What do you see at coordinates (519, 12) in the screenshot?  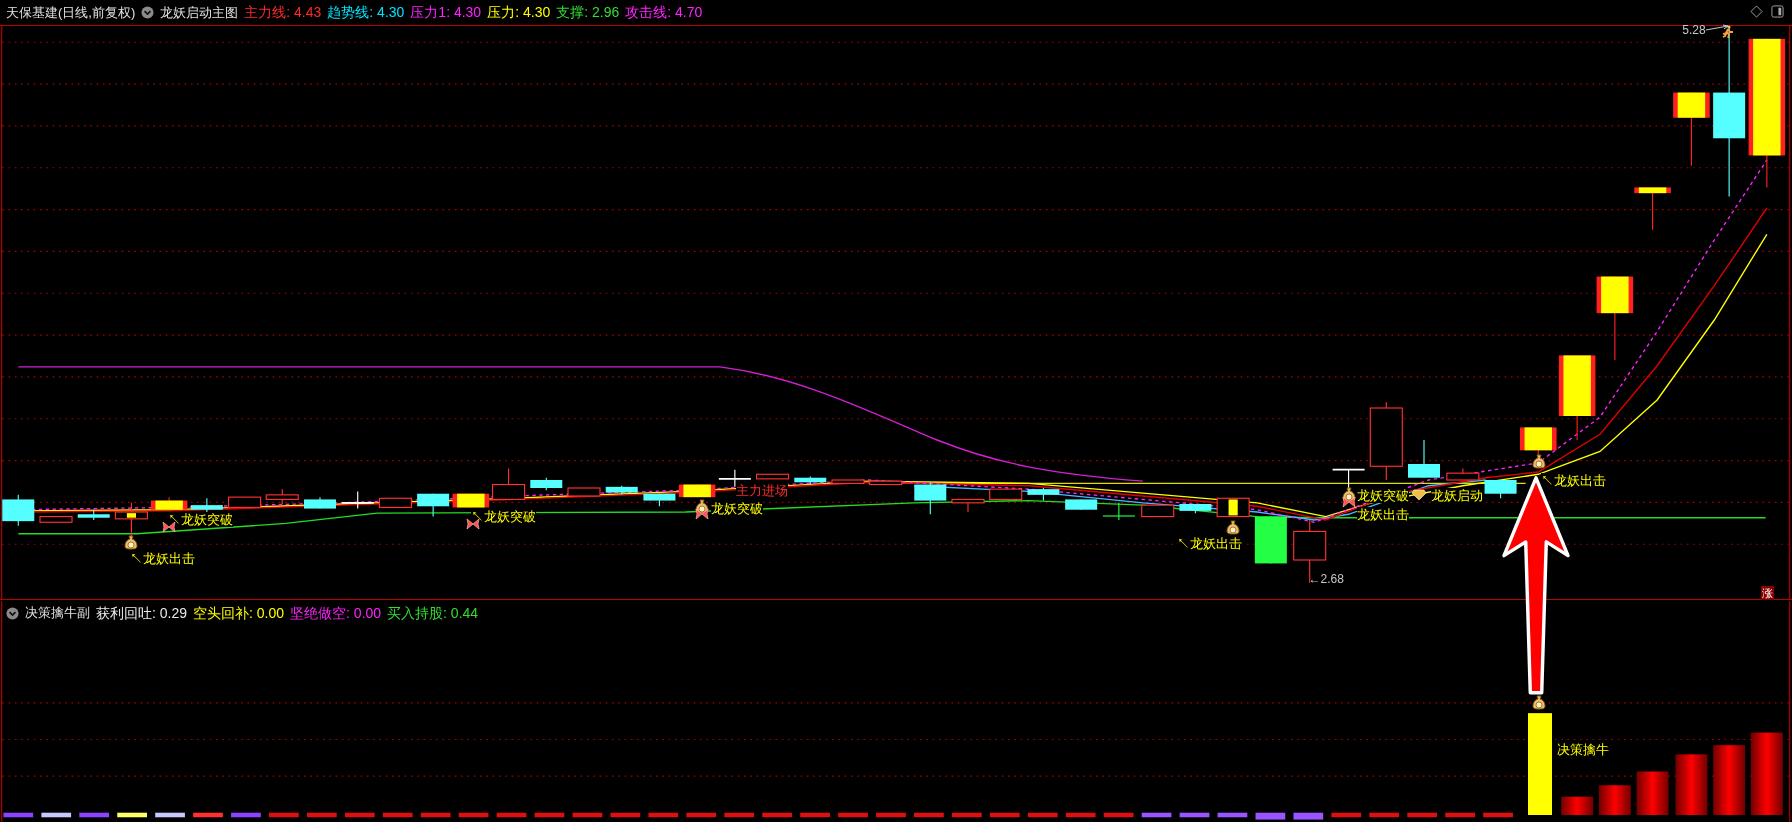 I see `indicator-reading: 压力: 4.30` at bounding box center [519, 12].